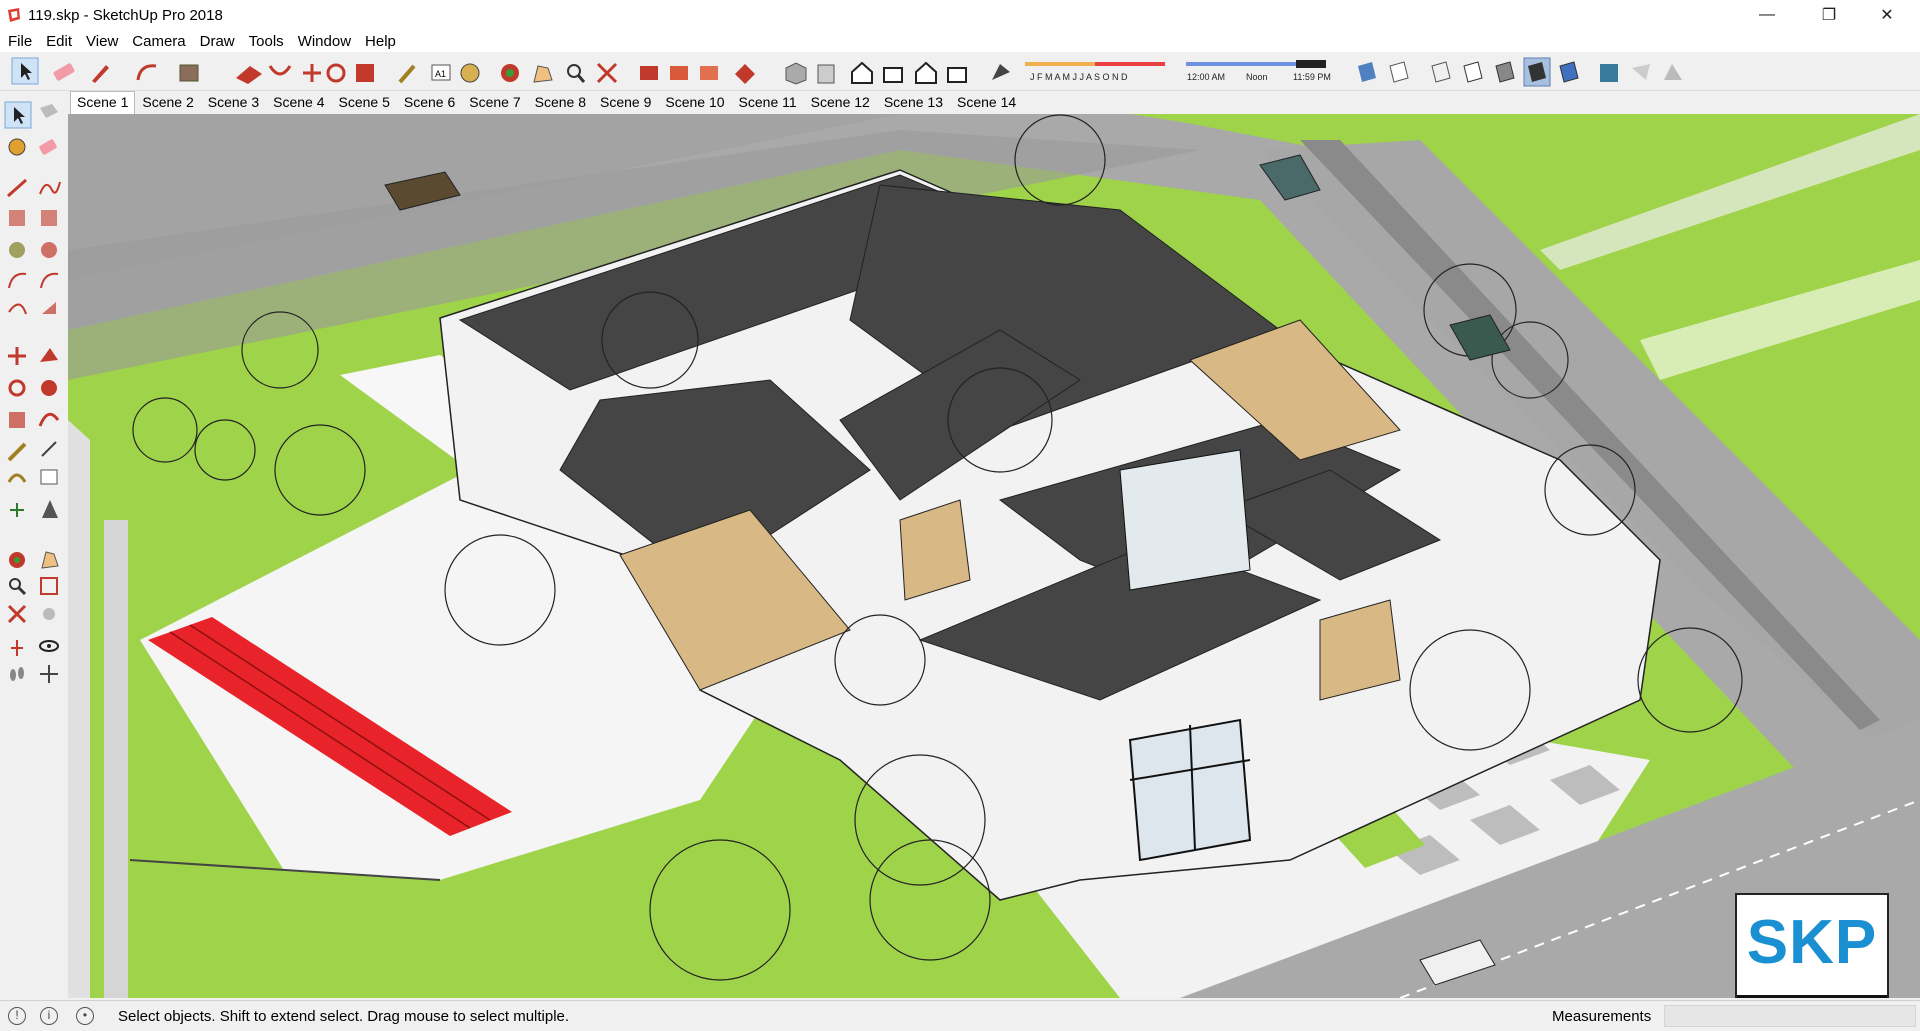  Describe the element at coordinates (1001, 72) in the screenshot. I see `shadows-toggle-icon` at that location.